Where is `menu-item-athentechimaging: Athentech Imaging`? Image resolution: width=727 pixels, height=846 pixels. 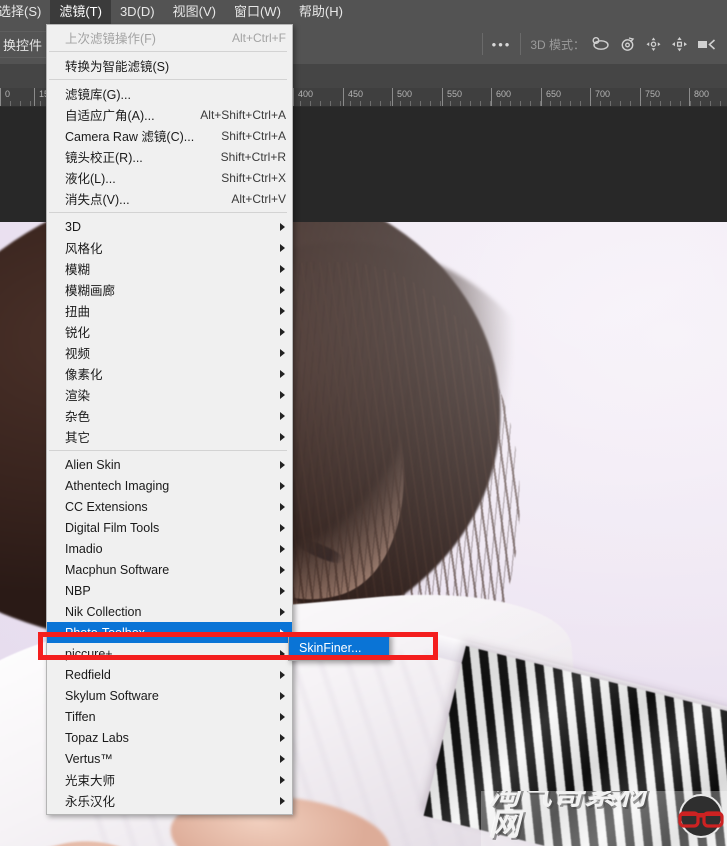 menu-item-athentechimaging: Athentech Imaging is located at coordinates (169, 485).